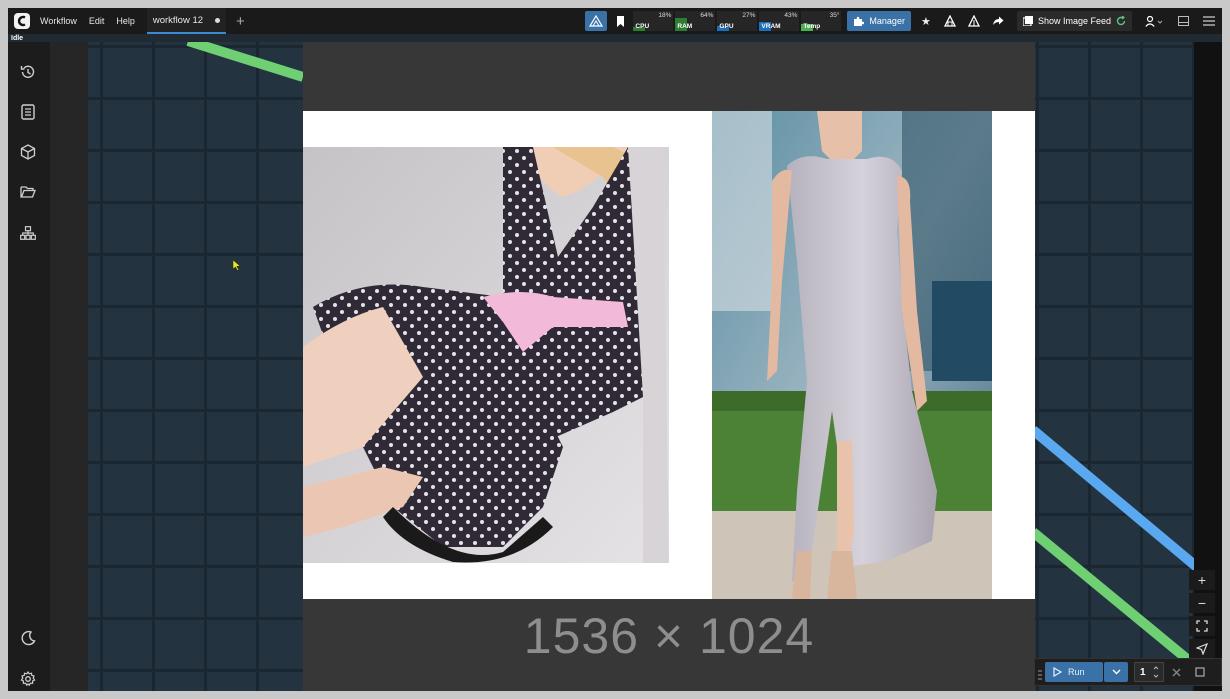  What do you see at coordinates (69, 366) in the screenshot?
I see `sidebar-panel-strip` at bounding box center [69, 366].